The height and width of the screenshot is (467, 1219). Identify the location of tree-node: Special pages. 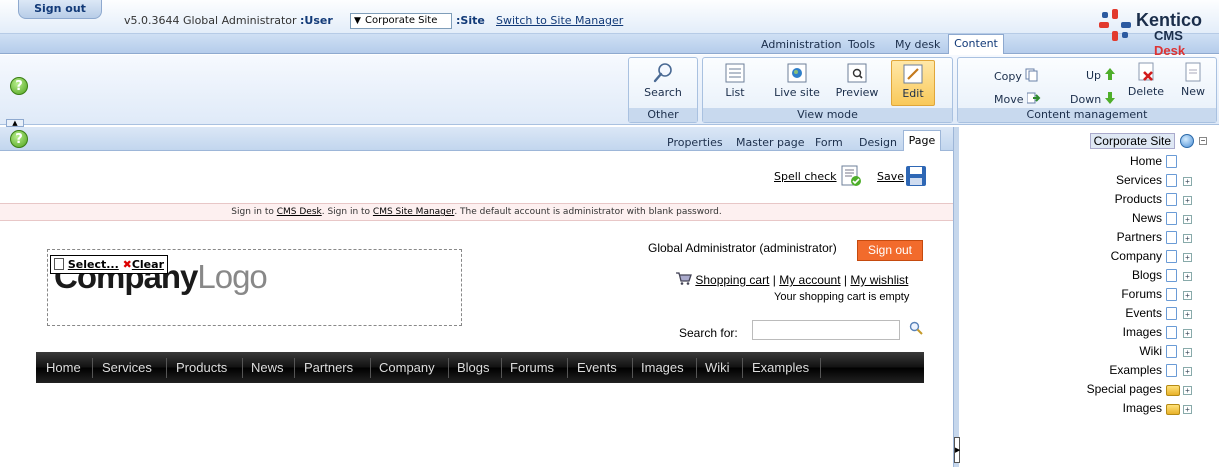
(1061, 390).